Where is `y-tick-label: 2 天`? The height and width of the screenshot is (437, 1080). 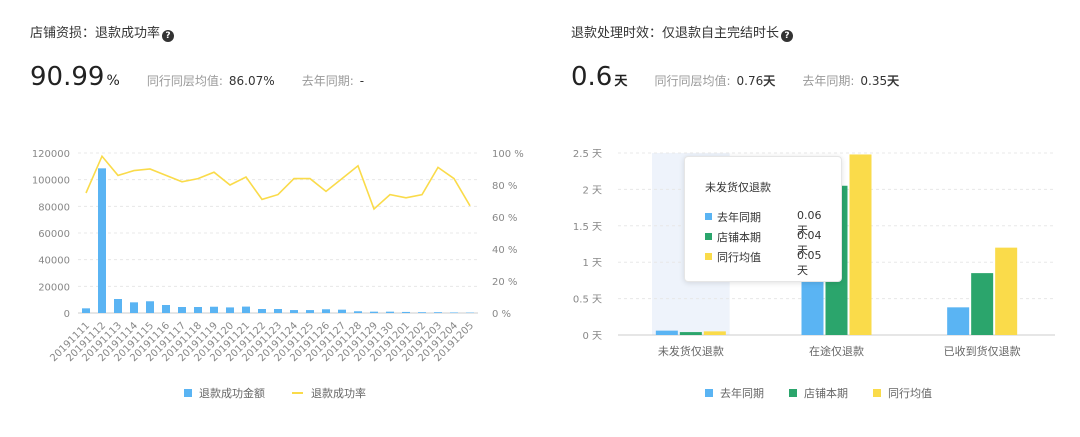 y-tick-label: 2 天 is located at coordinates (592, 190).